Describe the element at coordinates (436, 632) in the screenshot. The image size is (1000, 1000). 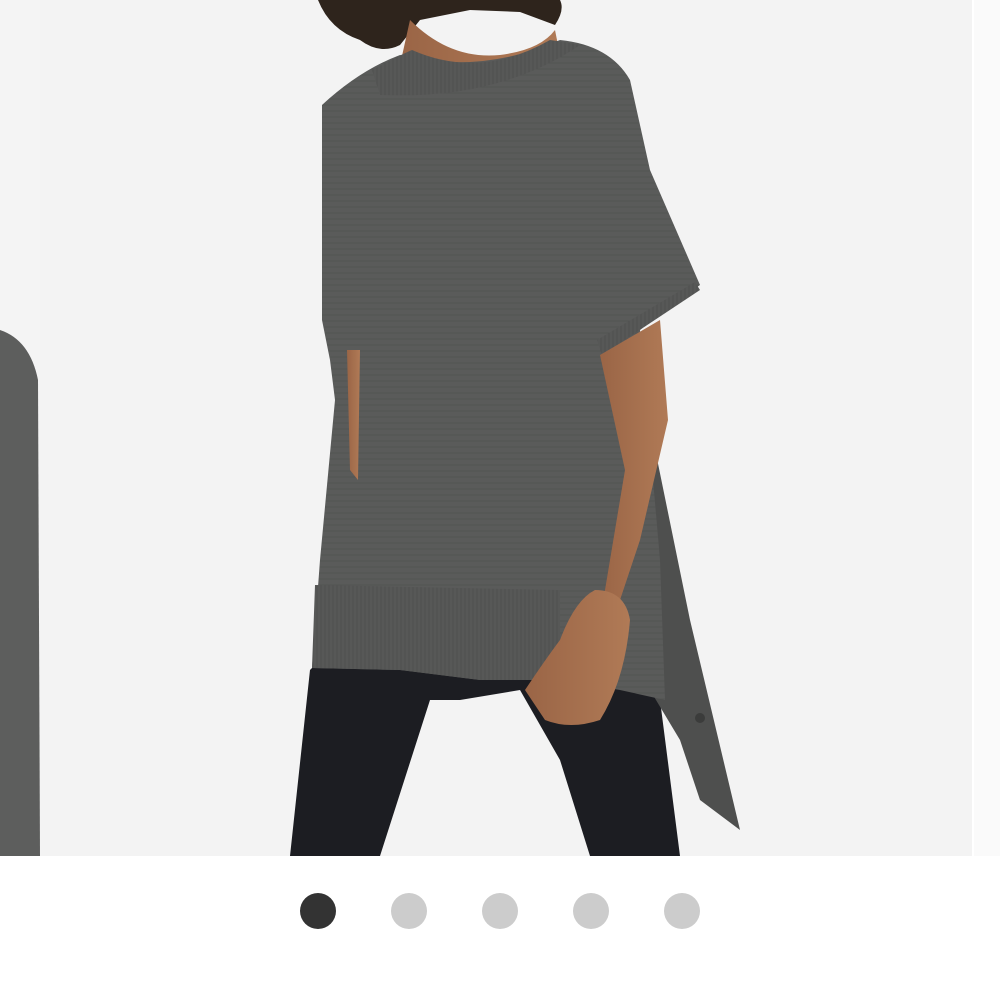
I see `garment-hem` at that location.